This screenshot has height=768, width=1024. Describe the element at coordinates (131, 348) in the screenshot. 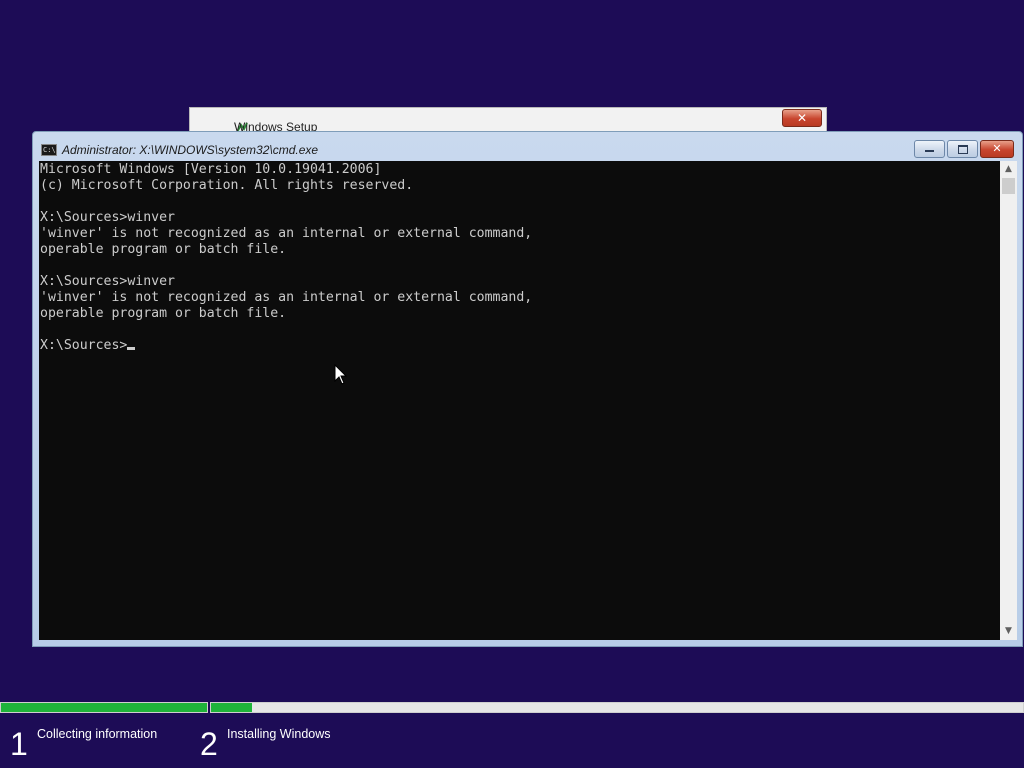

I see `text-cursor` at that location.